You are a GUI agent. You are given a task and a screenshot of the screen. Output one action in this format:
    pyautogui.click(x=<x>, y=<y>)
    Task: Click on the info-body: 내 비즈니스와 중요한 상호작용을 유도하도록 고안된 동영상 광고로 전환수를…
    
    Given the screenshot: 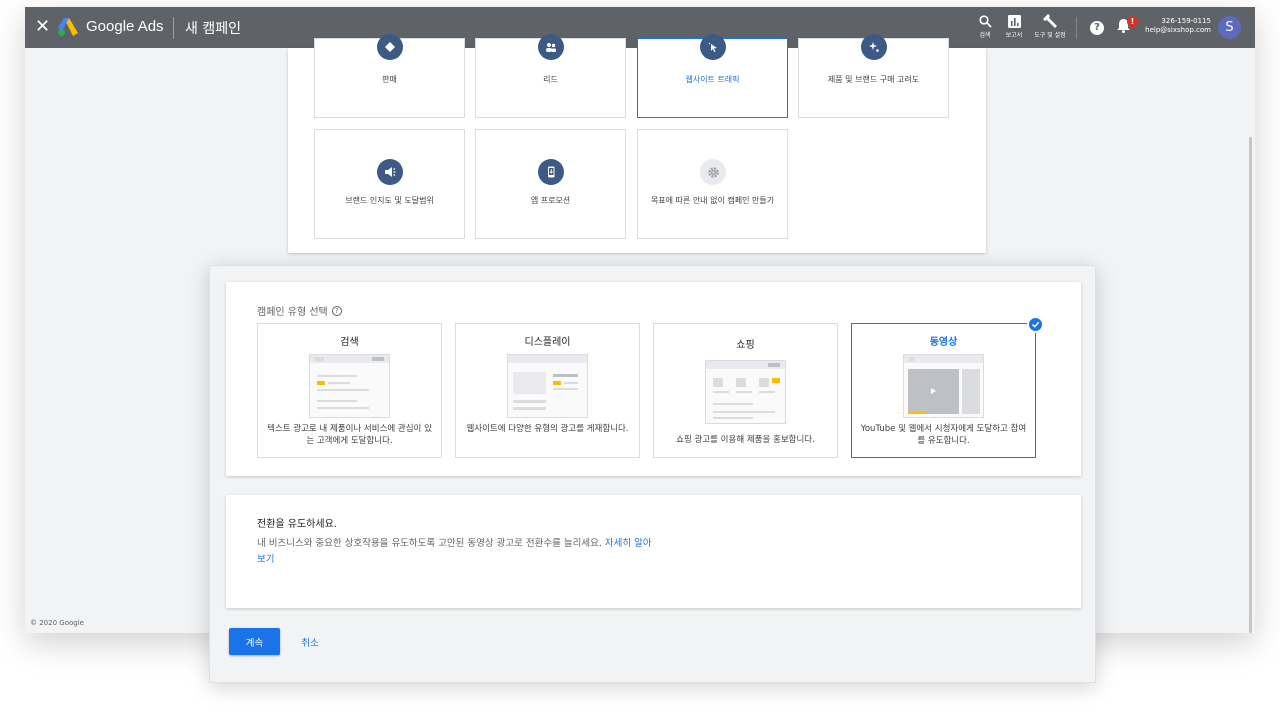 What is the action you would take?
    pyautogui.click(x=457, y=552)
    